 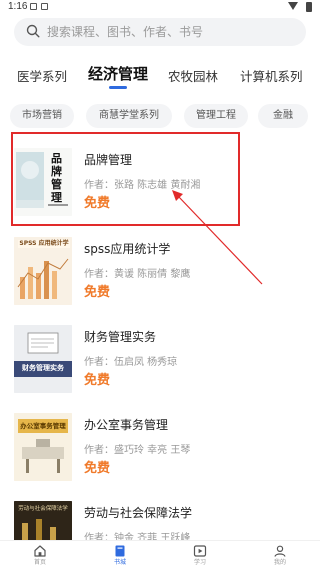 I want to click on book-title: 办公室事务管理, so click(x=126, y=425).